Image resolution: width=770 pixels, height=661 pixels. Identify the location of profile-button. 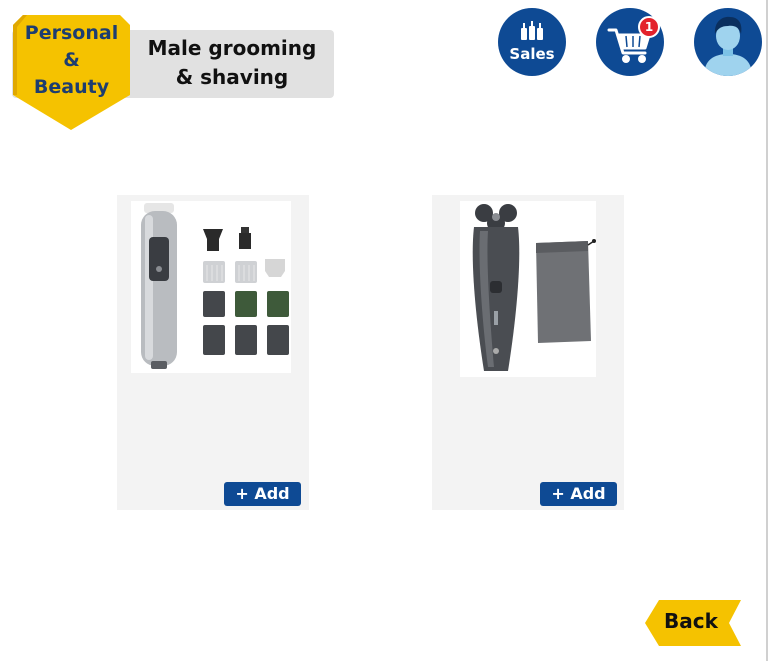
(728, 42).